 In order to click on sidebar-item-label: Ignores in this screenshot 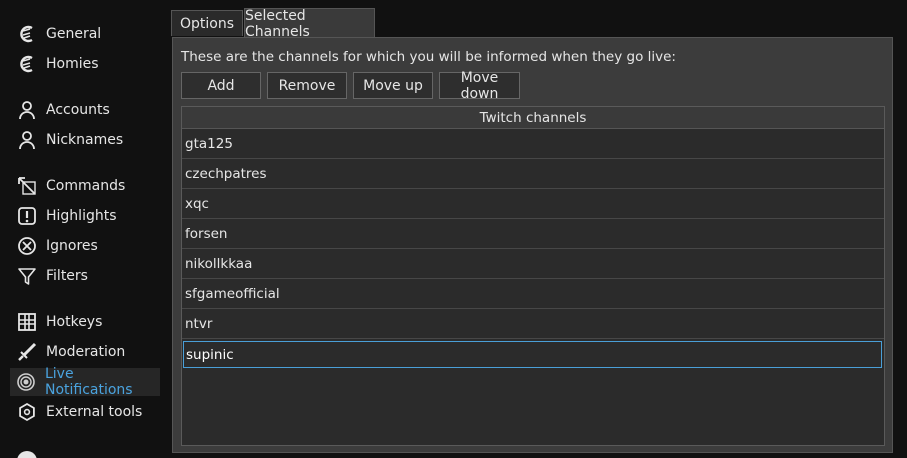, I will do `click(72, 246)`.